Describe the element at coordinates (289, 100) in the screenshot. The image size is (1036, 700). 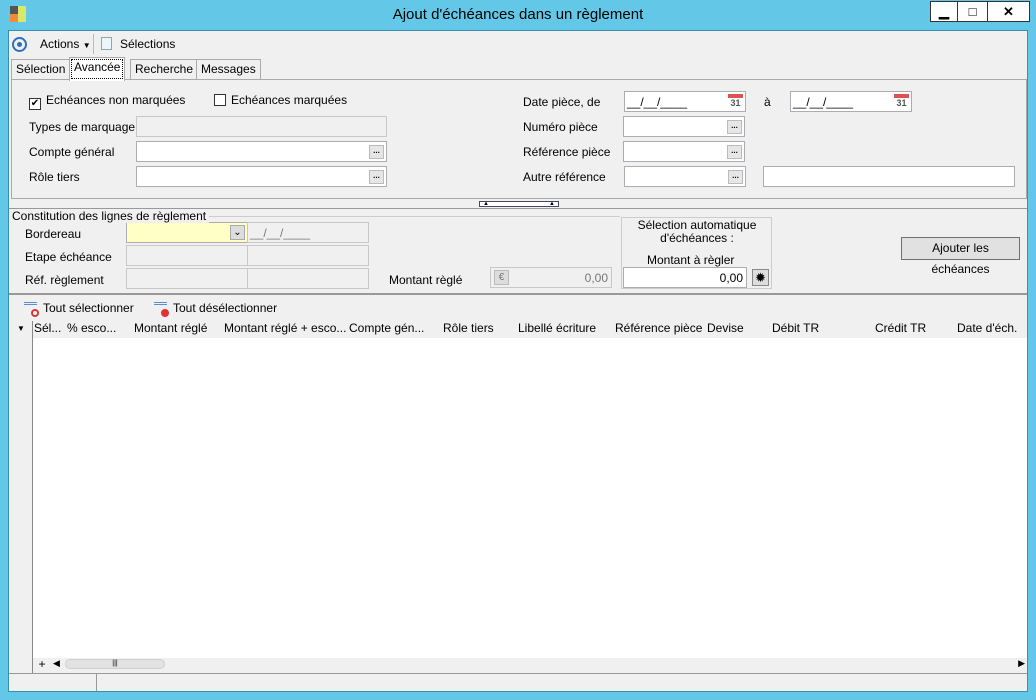
I see `marked-label: Echéances marquées` at that location.